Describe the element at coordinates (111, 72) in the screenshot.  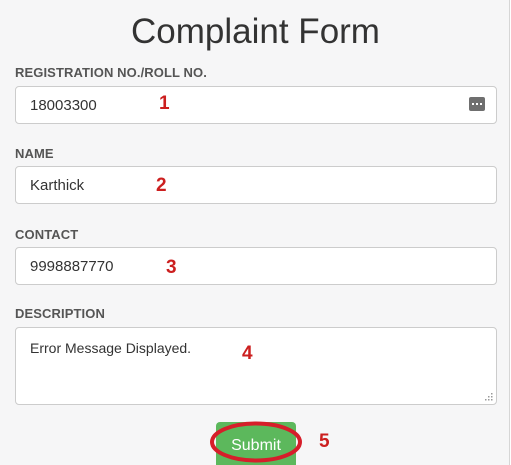
I see `registration-label: REGISTRATION NO./ROLL NO.` at that location.